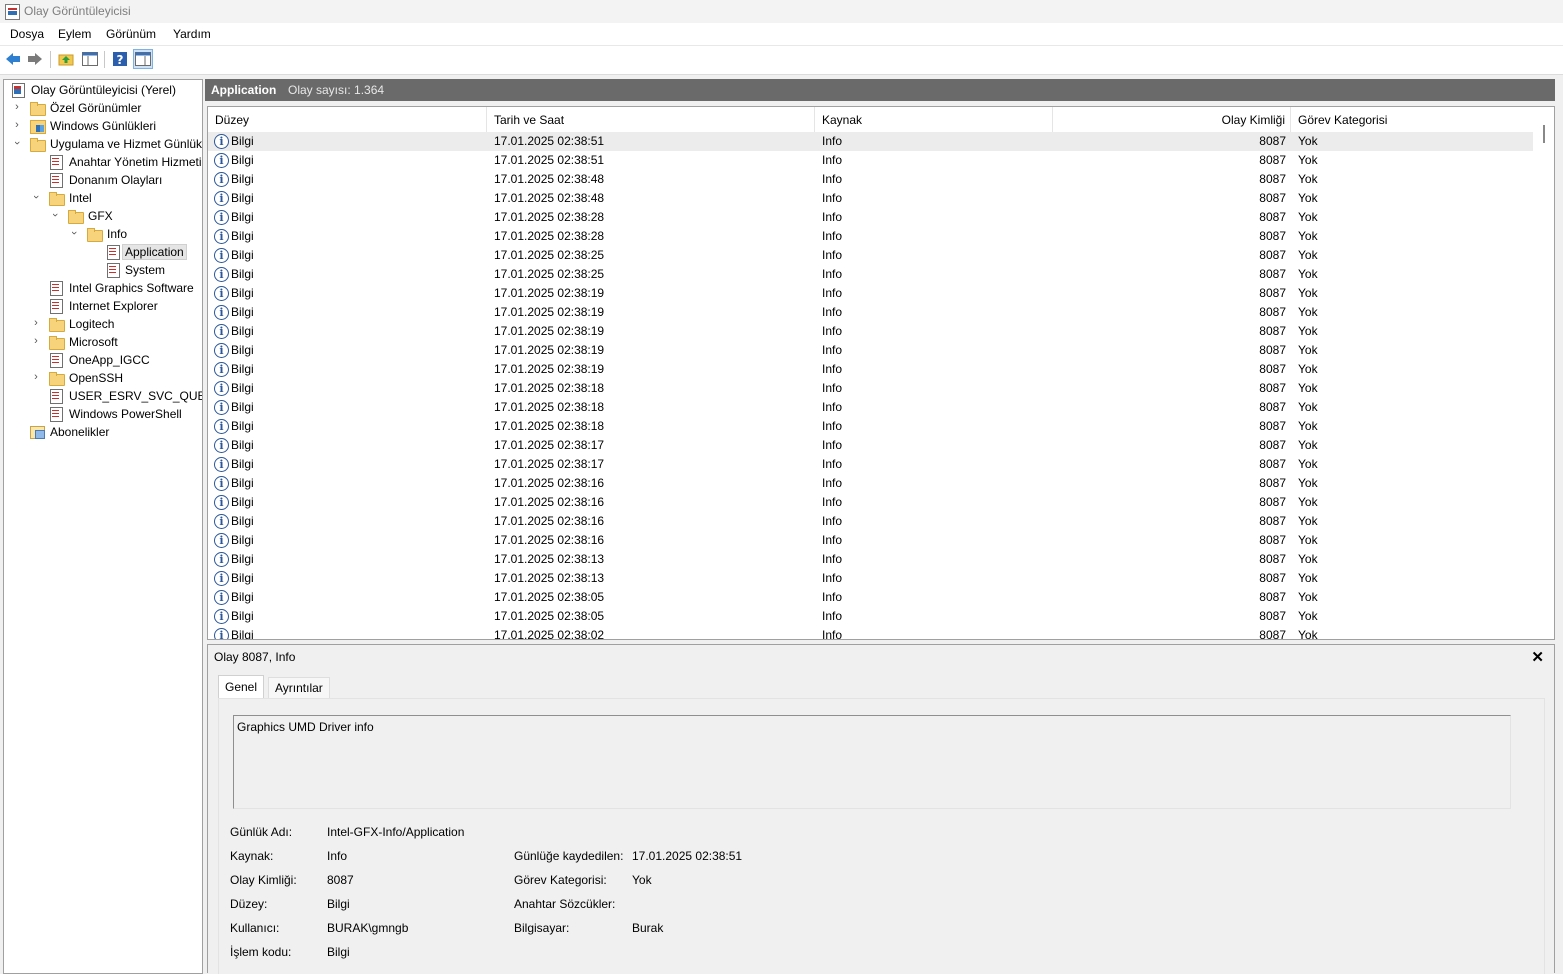 The height and width of the screenshot is (974, 1563). What do you see at coordinates (56, 360) in the screenshot?
I see `log-icon` at bounding box center [56, 360].